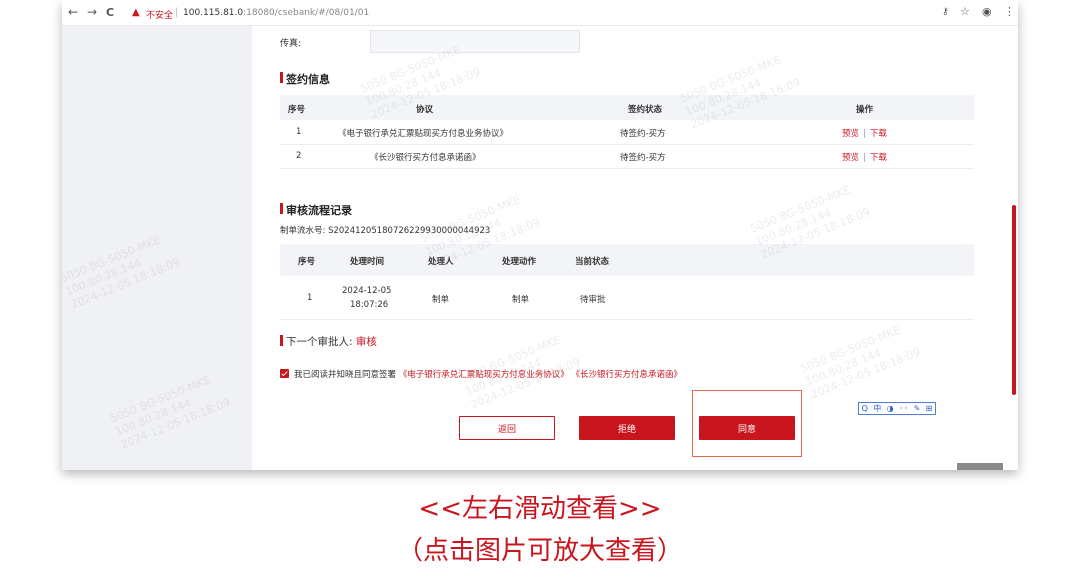  Describe the element at coordinates (540, 509) in the screenshot. I see `swipe-hint: <<左右滑动查看>>` at that location.